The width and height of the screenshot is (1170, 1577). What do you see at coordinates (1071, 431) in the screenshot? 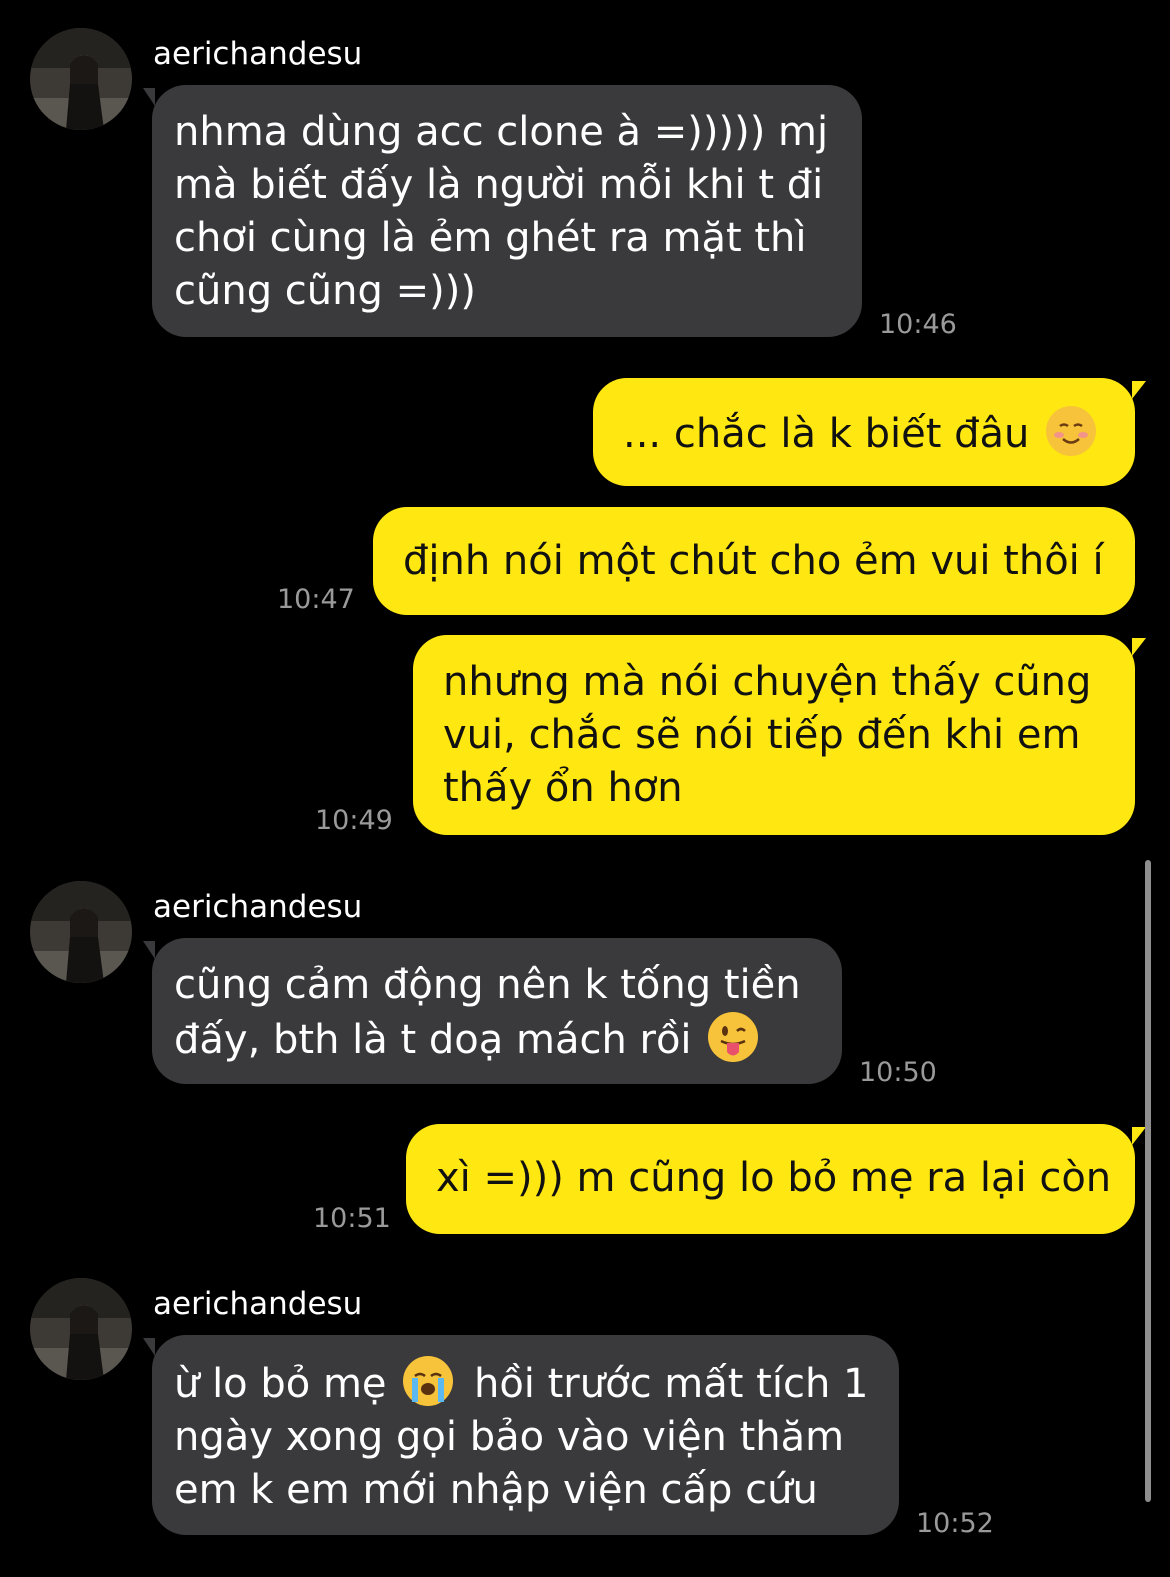
I see `smiling-face-emoji` at bounding box center [1071, 431].